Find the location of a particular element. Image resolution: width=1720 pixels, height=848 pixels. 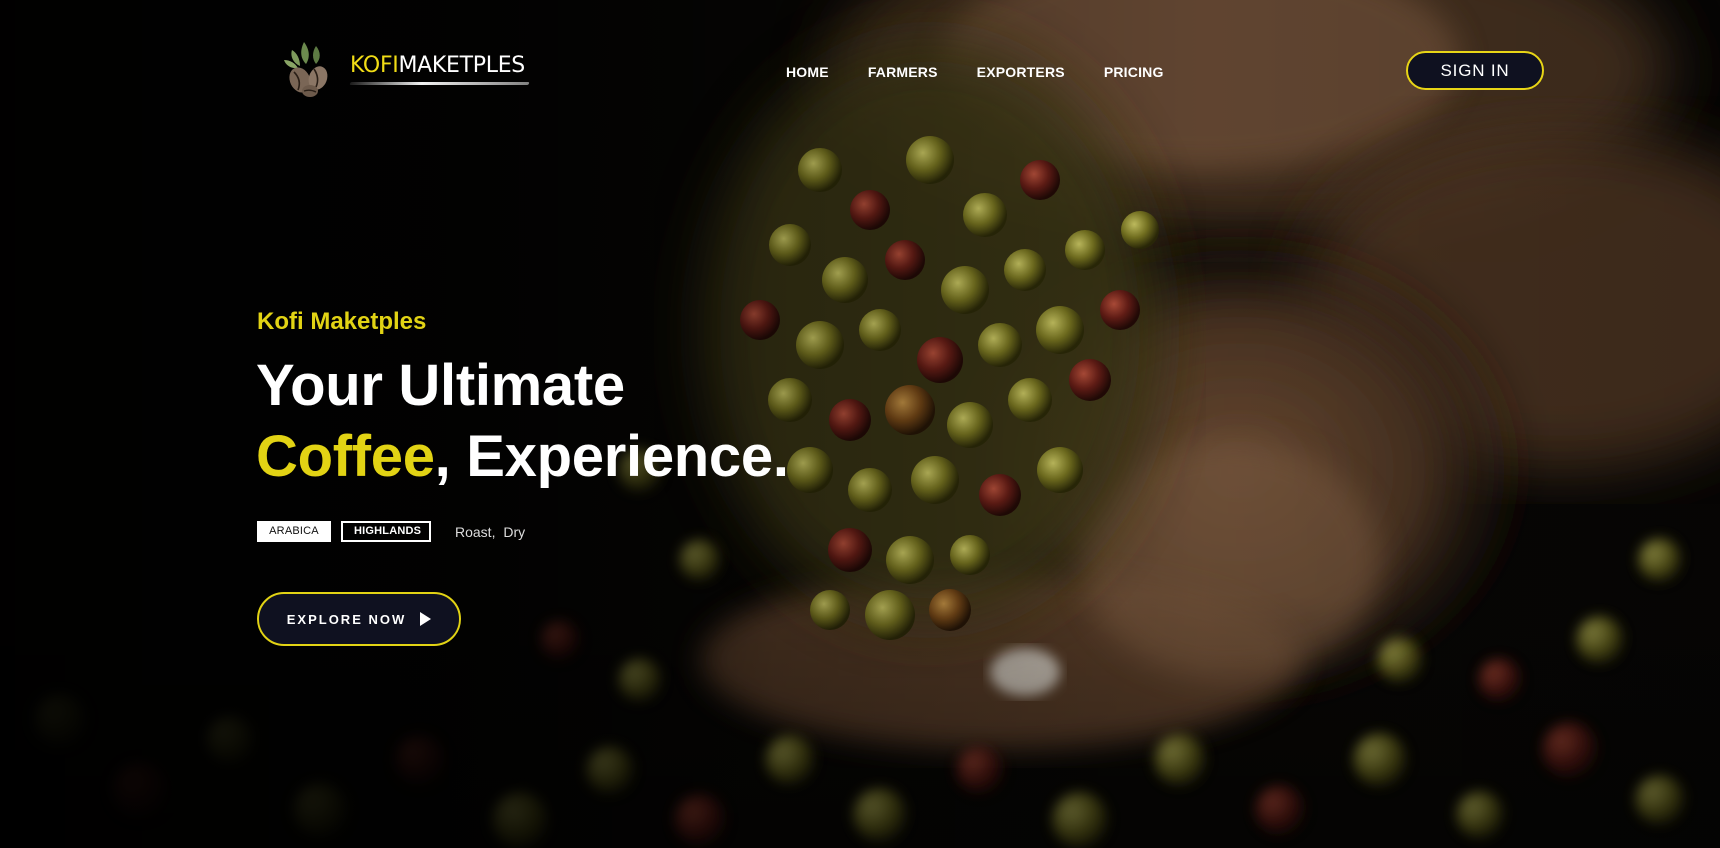

hero-eyebrow: Kofi Maketples is located at coordinates (342, 321).